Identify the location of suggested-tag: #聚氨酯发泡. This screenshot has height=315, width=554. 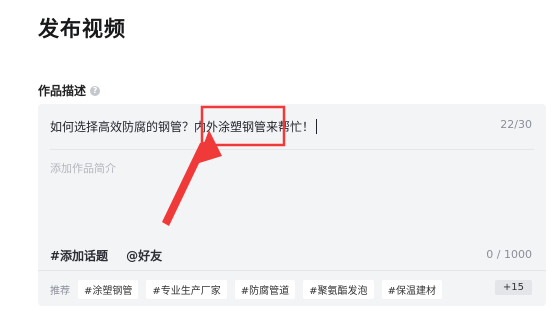
(338, 289).